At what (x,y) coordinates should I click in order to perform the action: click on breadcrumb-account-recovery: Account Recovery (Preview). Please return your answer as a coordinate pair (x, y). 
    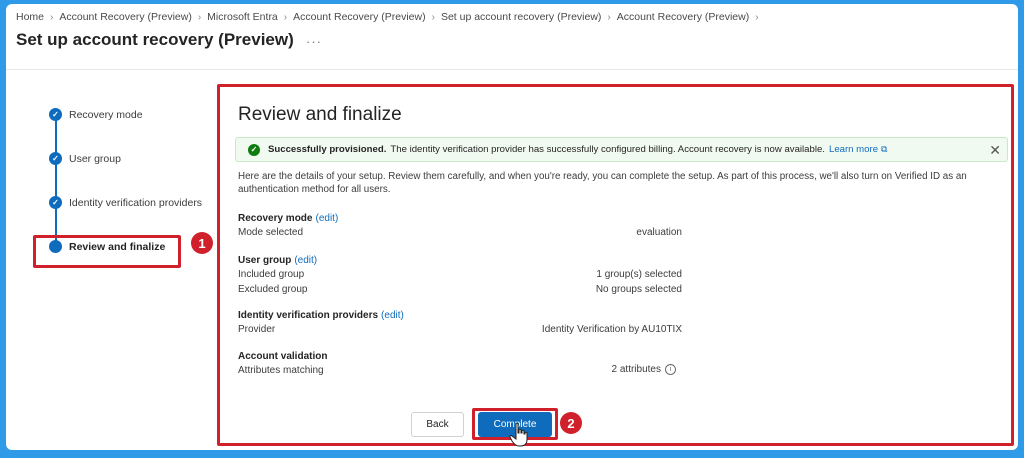
    Looking at the image, I should click on (125, 17).